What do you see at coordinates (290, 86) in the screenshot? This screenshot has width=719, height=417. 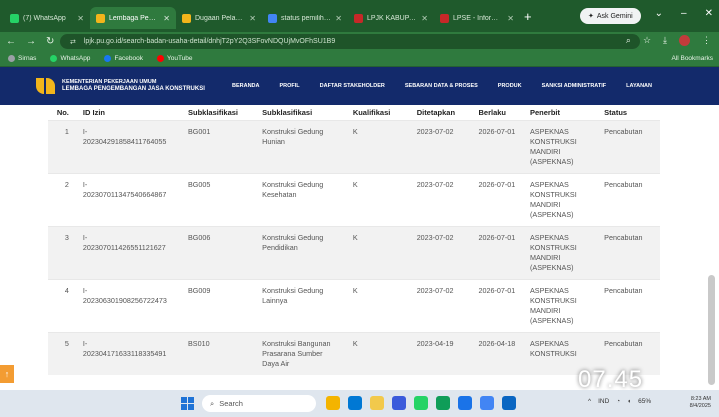 I see `nav-item: PROFIL` at bounding box center [290, 86].